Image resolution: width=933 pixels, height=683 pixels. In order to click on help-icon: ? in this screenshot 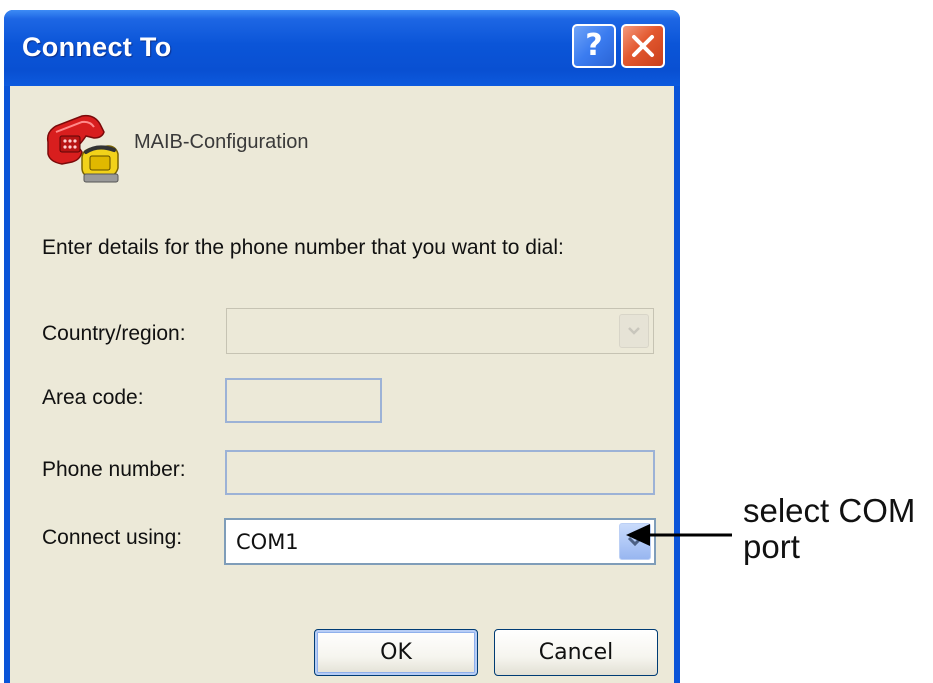, I will do `click(594, 45)`.